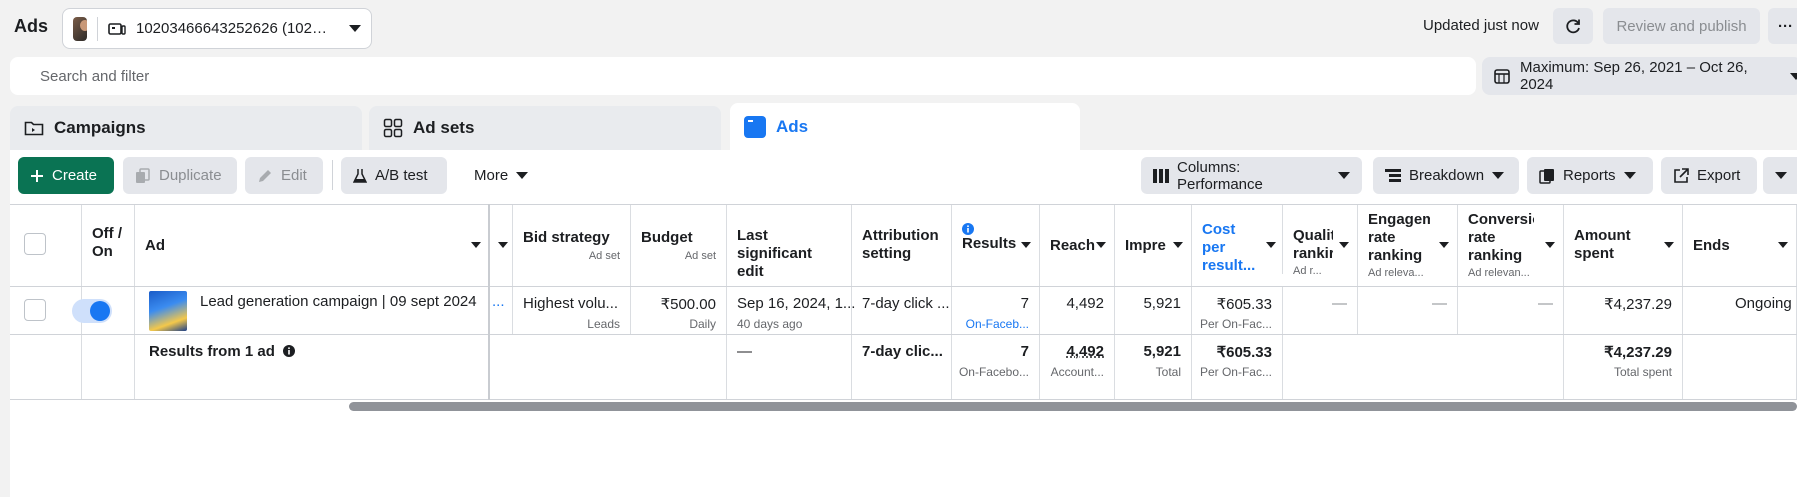 The height and width of the screenshot is (497, 1797). I want to click on totals-results-value: 7, so click(1024, 351).